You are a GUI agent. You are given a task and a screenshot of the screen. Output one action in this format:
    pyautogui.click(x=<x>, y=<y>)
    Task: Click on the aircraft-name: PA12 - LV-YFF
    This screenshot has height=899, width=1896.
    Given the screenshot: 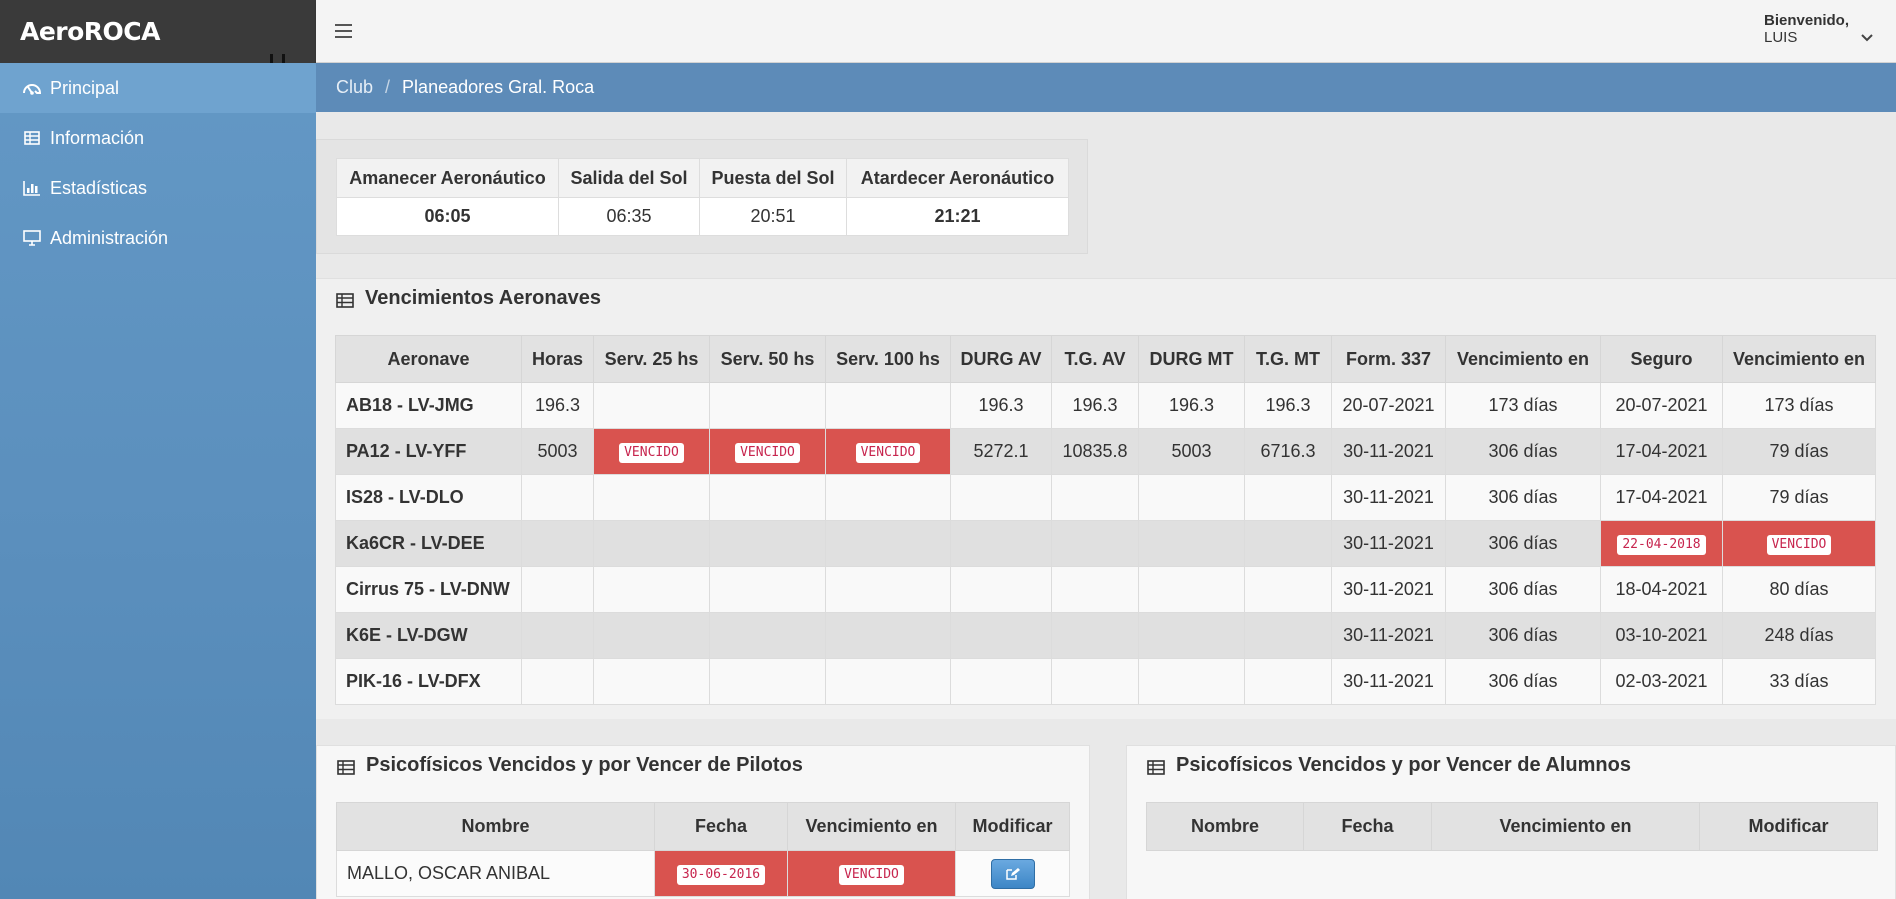 What is the action you would take?
    pyautogui.click(x=428, y=451)
    